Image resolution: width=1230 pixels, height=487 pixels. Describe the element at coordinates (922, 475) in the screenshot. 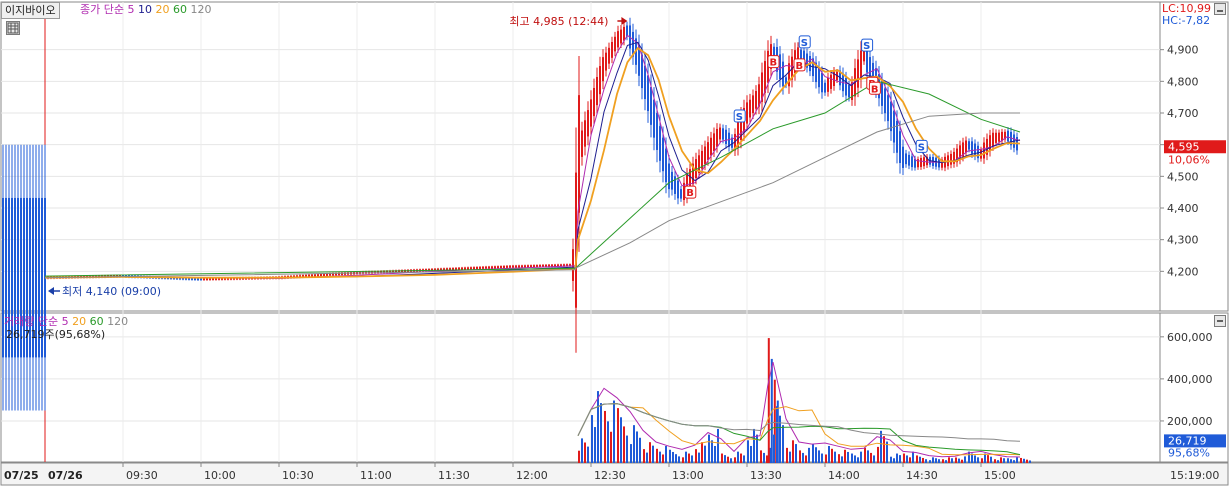

I see `time-tick-label: 14:30` at that location.